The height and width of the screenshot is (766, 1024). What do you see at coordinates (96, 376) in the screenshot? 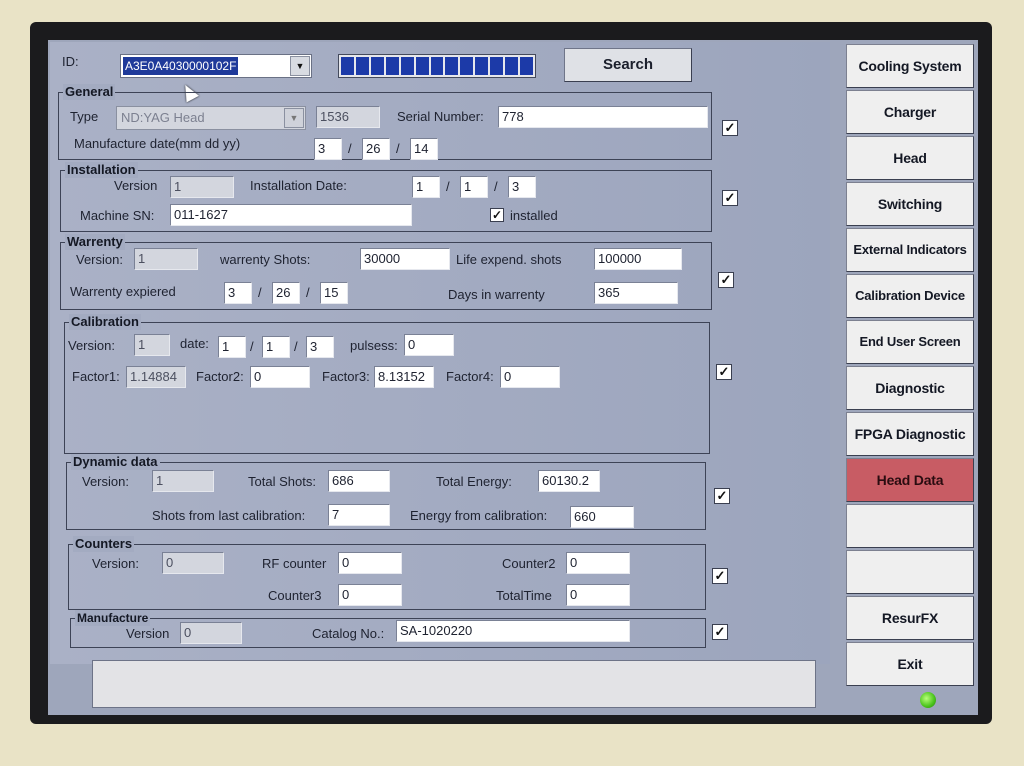
I see `factor1-label: Factor1:` at bounding box center [96, 376].